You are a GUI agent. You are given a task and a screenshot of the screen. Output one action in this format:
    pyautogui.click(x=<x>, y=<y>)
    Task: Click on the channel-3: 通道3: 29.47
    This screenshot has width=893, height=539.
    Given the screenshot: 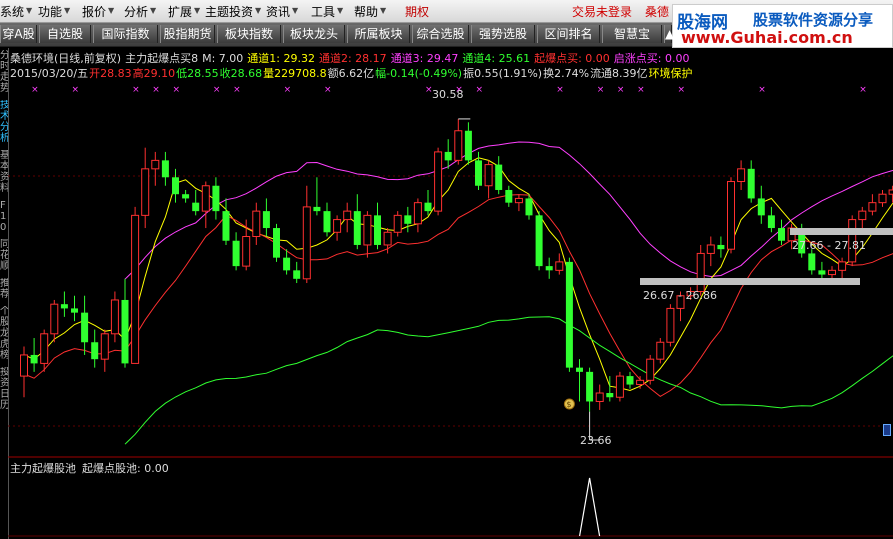 What is the action you would take?
    pyautogui.click(x=424, y=58)
    